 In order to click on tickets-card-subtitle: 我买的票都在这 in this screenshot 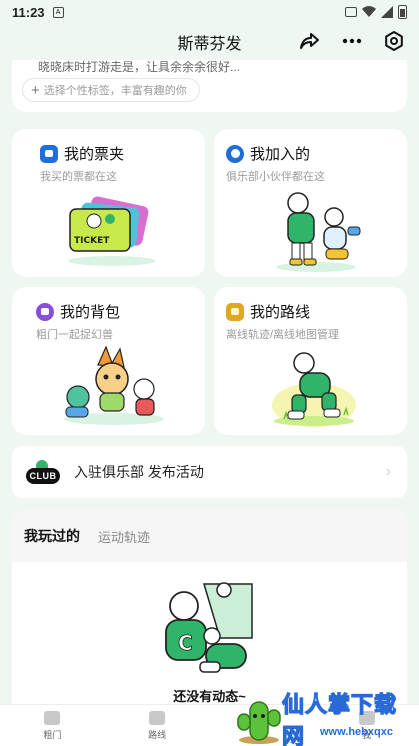, I will do `click(78, 177)`.